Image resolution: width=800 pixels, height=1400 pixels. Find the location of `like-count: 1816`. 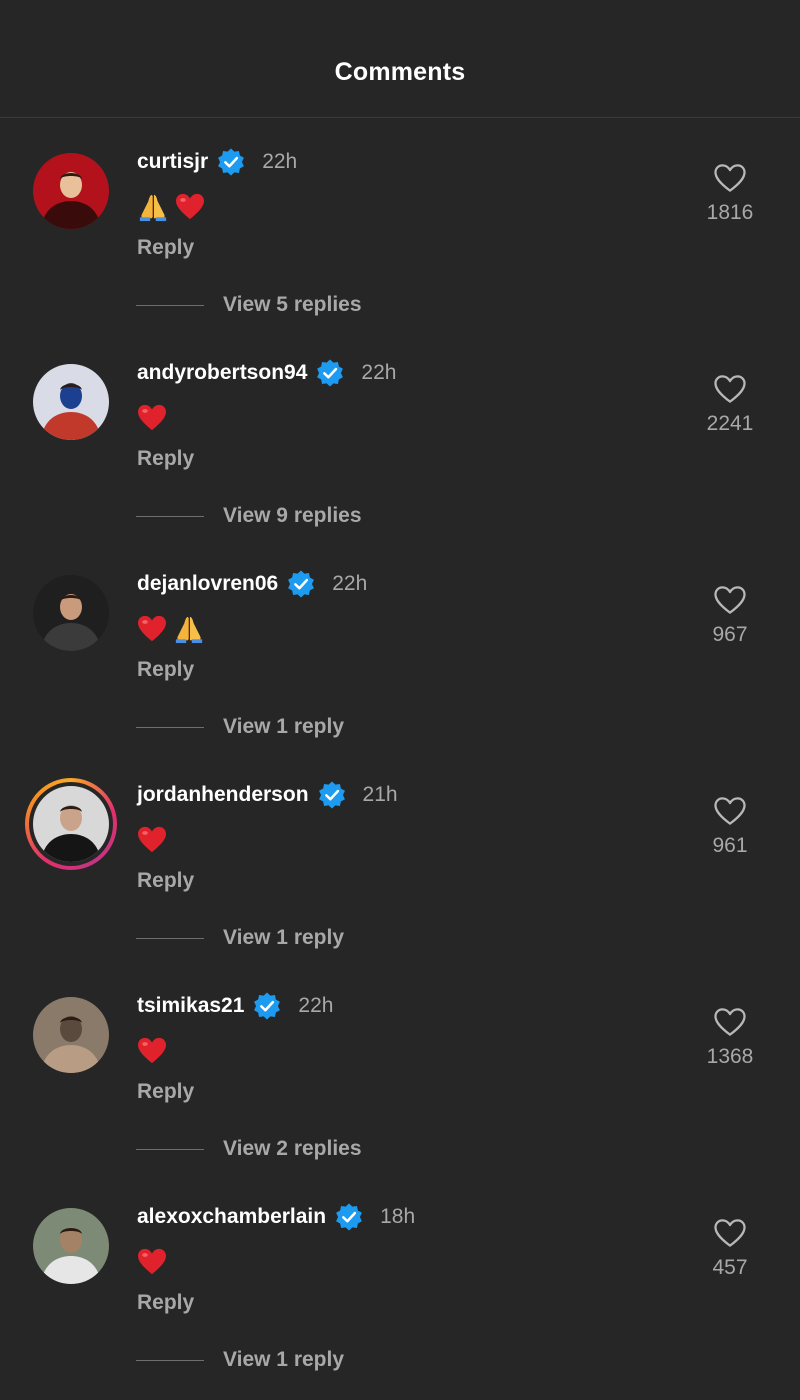

like-count: 1816 is located at coordinates (730, 212).